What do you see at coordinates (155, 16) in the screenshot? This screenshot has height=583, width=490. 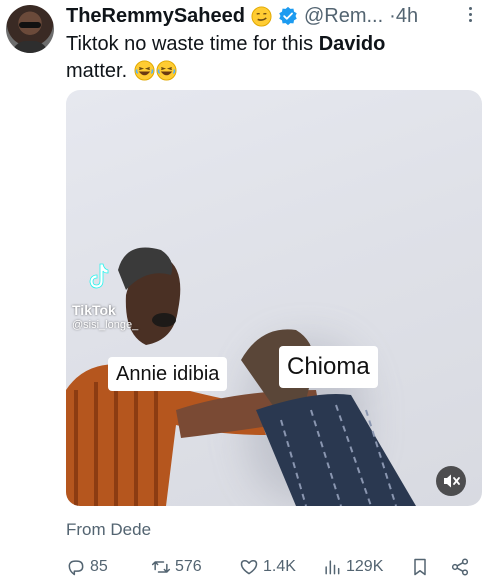 I see `author-display-name: TheRemmySaheed` at bounding box center [155, 16].